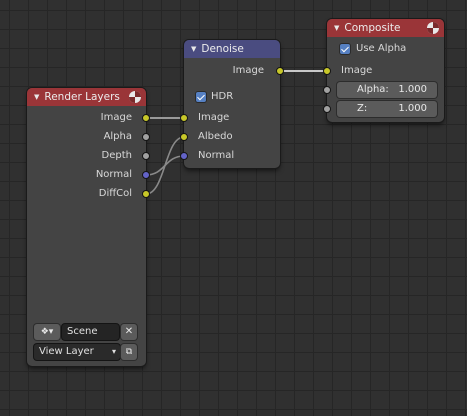 This screenshot has height=416, width=467. I want to click on denoise-header: ▼ Denoise, so click(232, 49).